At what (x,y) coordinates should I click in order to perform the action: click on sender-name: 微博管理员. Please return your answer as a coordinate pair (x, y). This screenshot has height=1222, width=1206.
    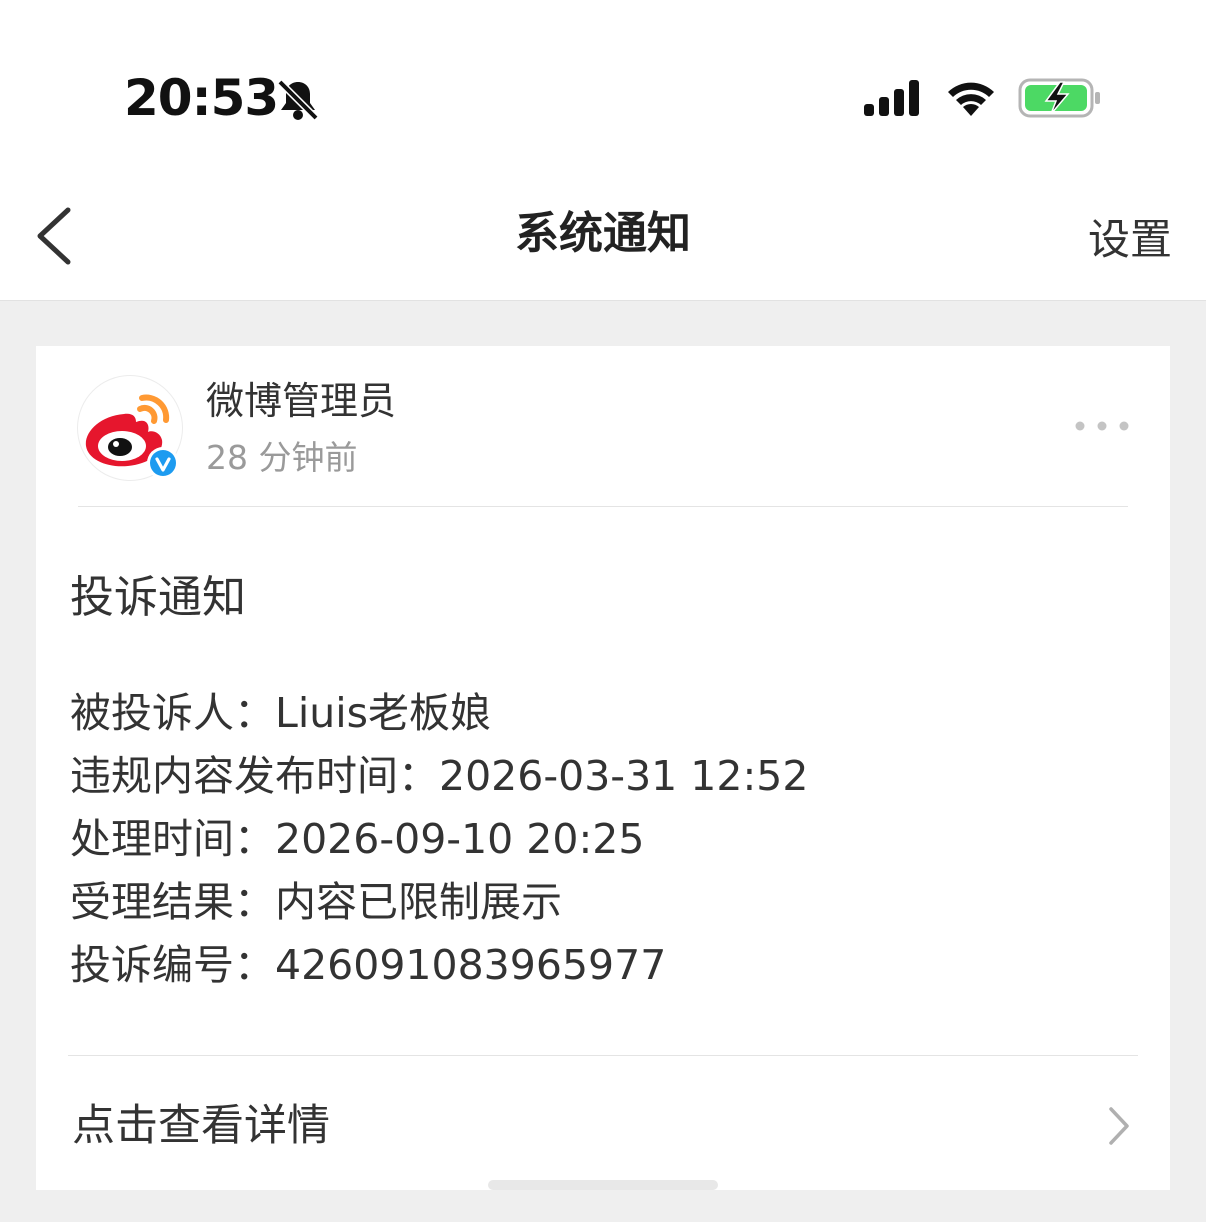
    Looking at the image, I should click on (301, 401).